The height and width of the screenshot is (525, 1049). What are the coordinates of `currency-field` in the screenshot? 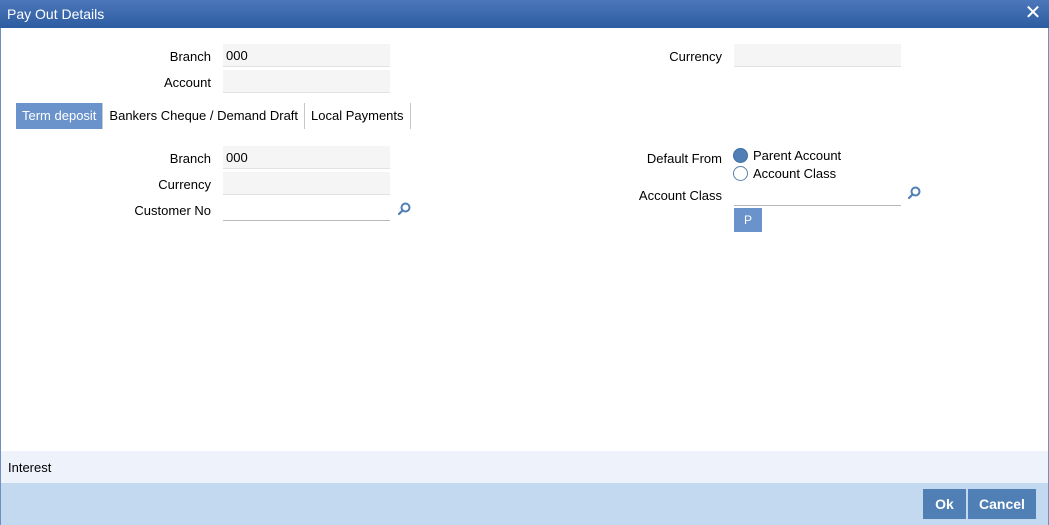 It's located at (817, 55).